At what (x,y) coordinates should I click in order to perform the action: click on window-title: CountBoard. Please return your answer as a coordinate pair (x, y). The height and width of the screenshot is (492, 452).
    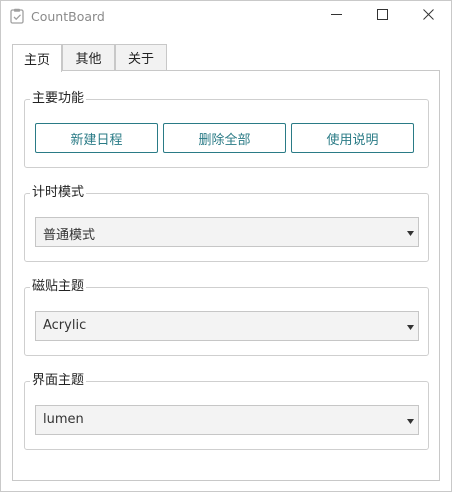
    Looking at the image, I should click on (68, 16).